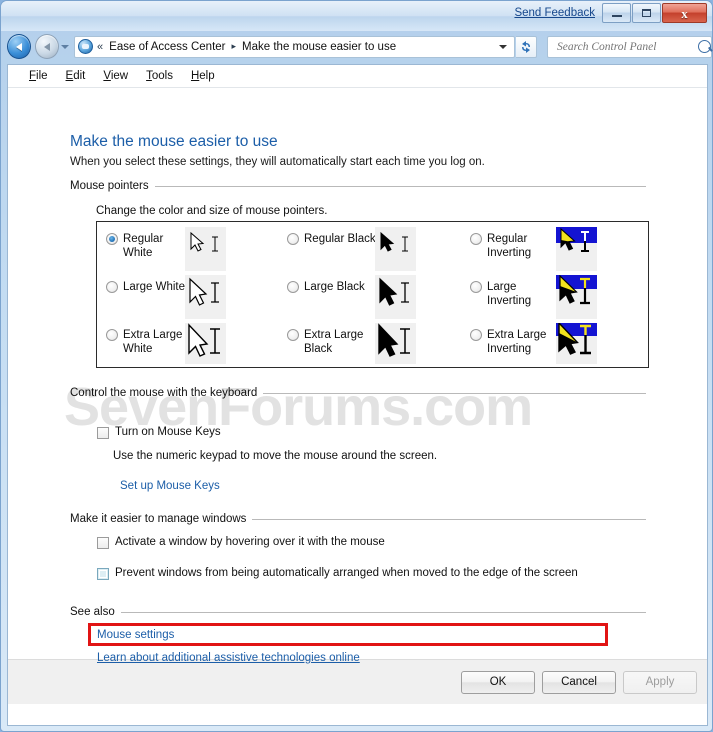 The image size is (713, 732). Describe the element at coordinates (616, 15) in the screenshot. I see `minimize-icon` at that location.